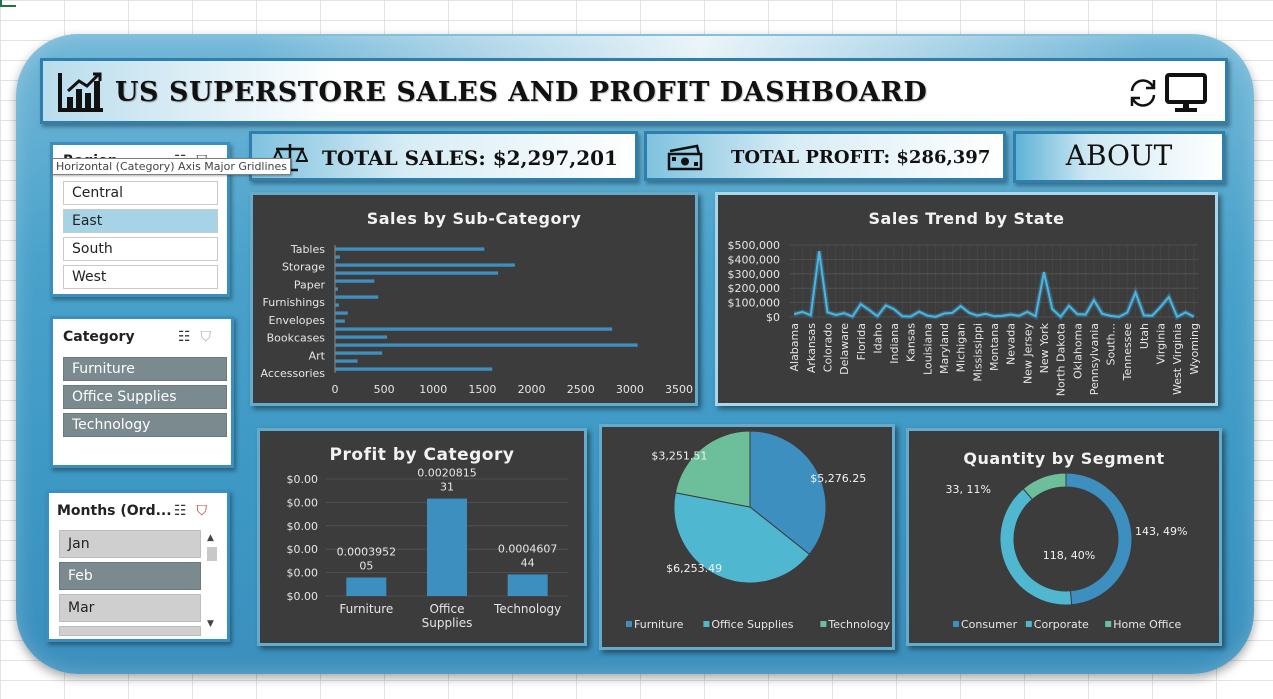  Describe the element at coordinates (532, 389) in the screenshot. I see `x-tick-label: 2000` at that location.